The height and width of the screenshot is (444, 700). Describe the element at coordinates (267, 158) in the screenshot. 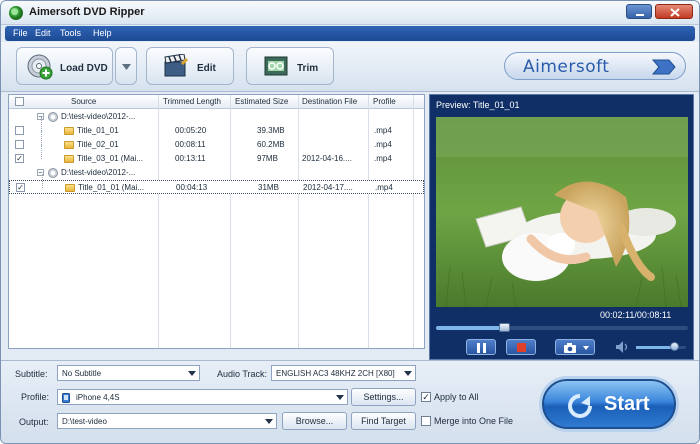

I see `size-cell: 97MB` at that location.